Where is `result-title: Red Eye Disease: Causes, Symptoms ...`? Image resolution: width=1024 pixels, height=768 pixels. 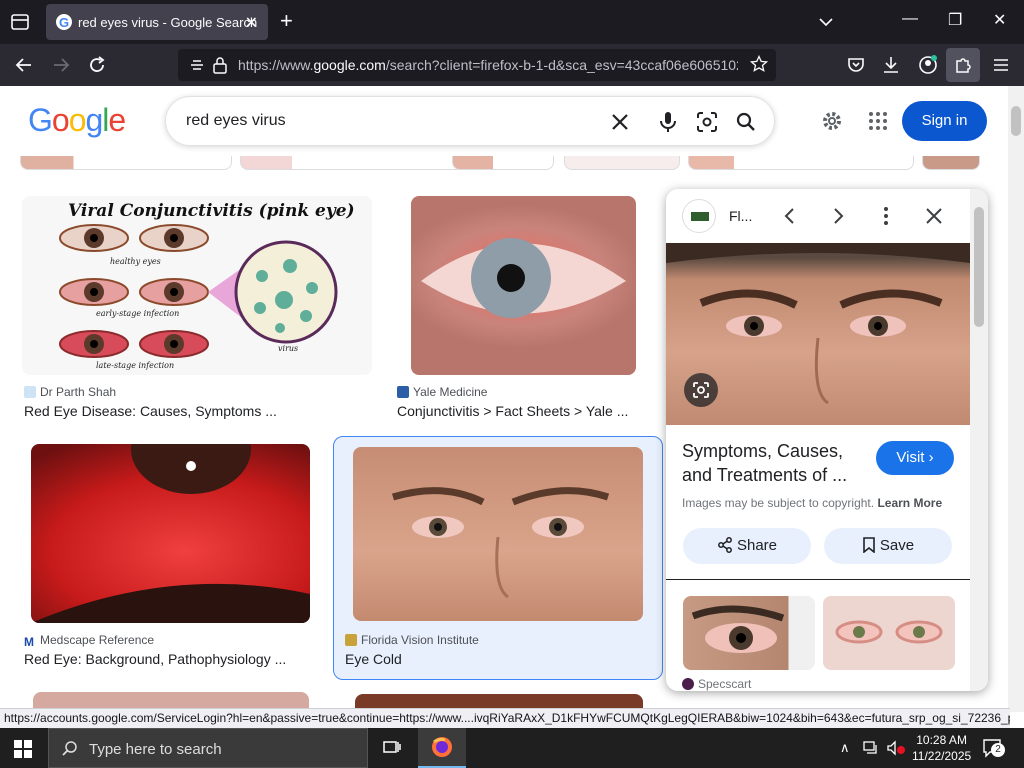
result-title: Red Eye Disease: Causes, Symptoms ... is located at coordinates (150, 411).